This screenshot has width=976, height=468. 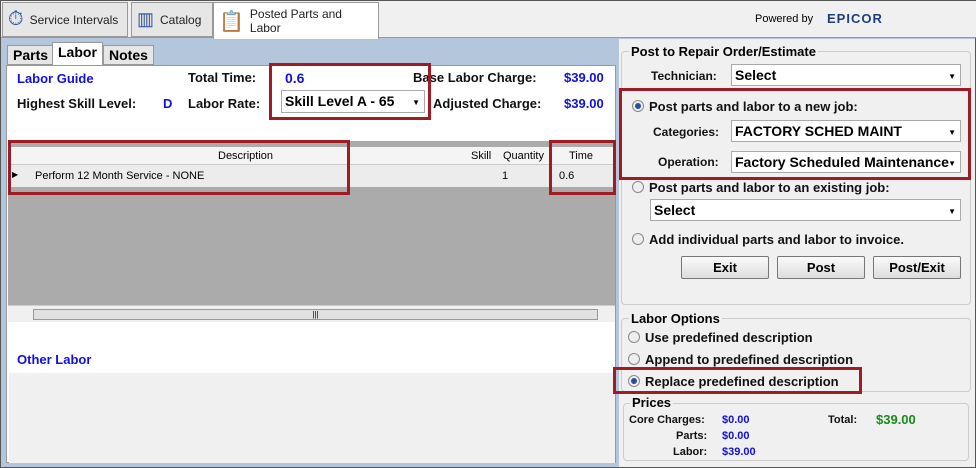 What do you see at coordinates (65, 19) in the screenshot?
I see `tab-service-intervals: ⏱ Service Intervals` at bounding box center [65, 19].